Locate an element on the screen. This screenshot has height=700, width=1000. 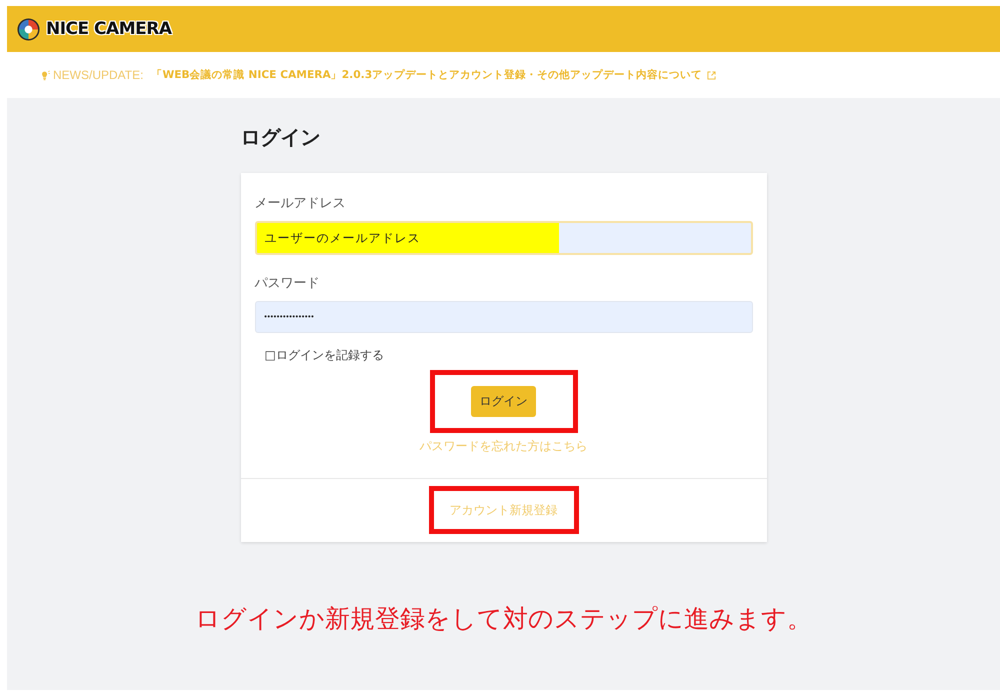
aperture-logo-icon is located at coordinates (28, 29).